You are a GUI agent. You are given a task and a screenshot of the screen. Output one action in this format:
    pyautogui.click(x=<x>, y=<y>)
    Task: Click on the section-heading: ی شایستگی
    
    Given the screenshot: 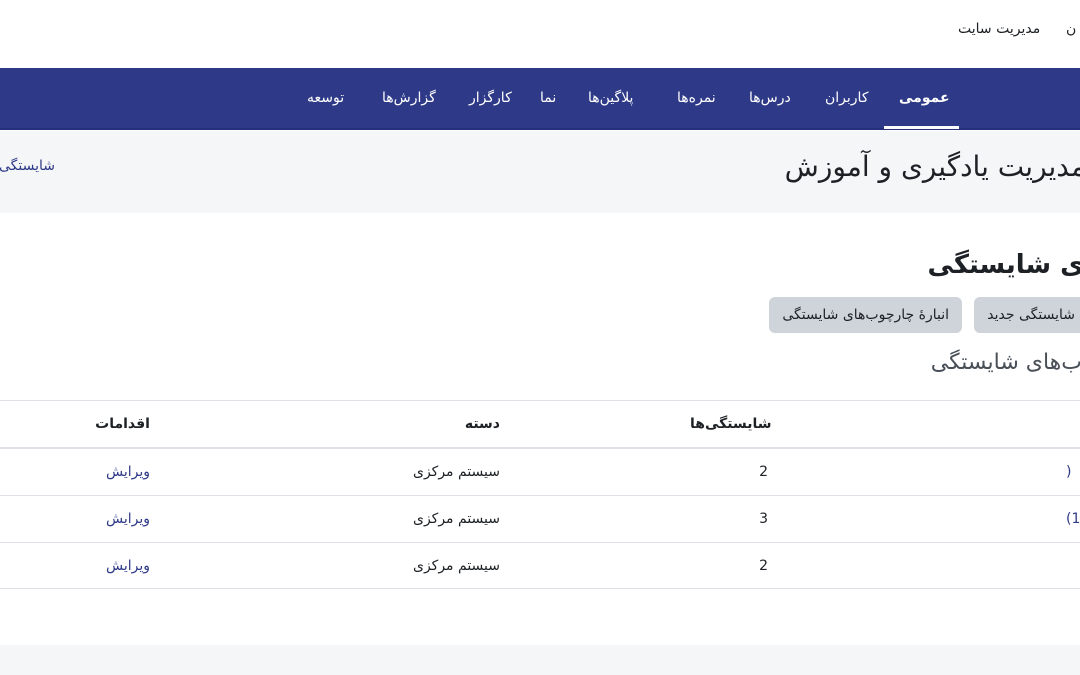 What is the action you would take?
    pyautogui.click(x=1003, y=265)
    